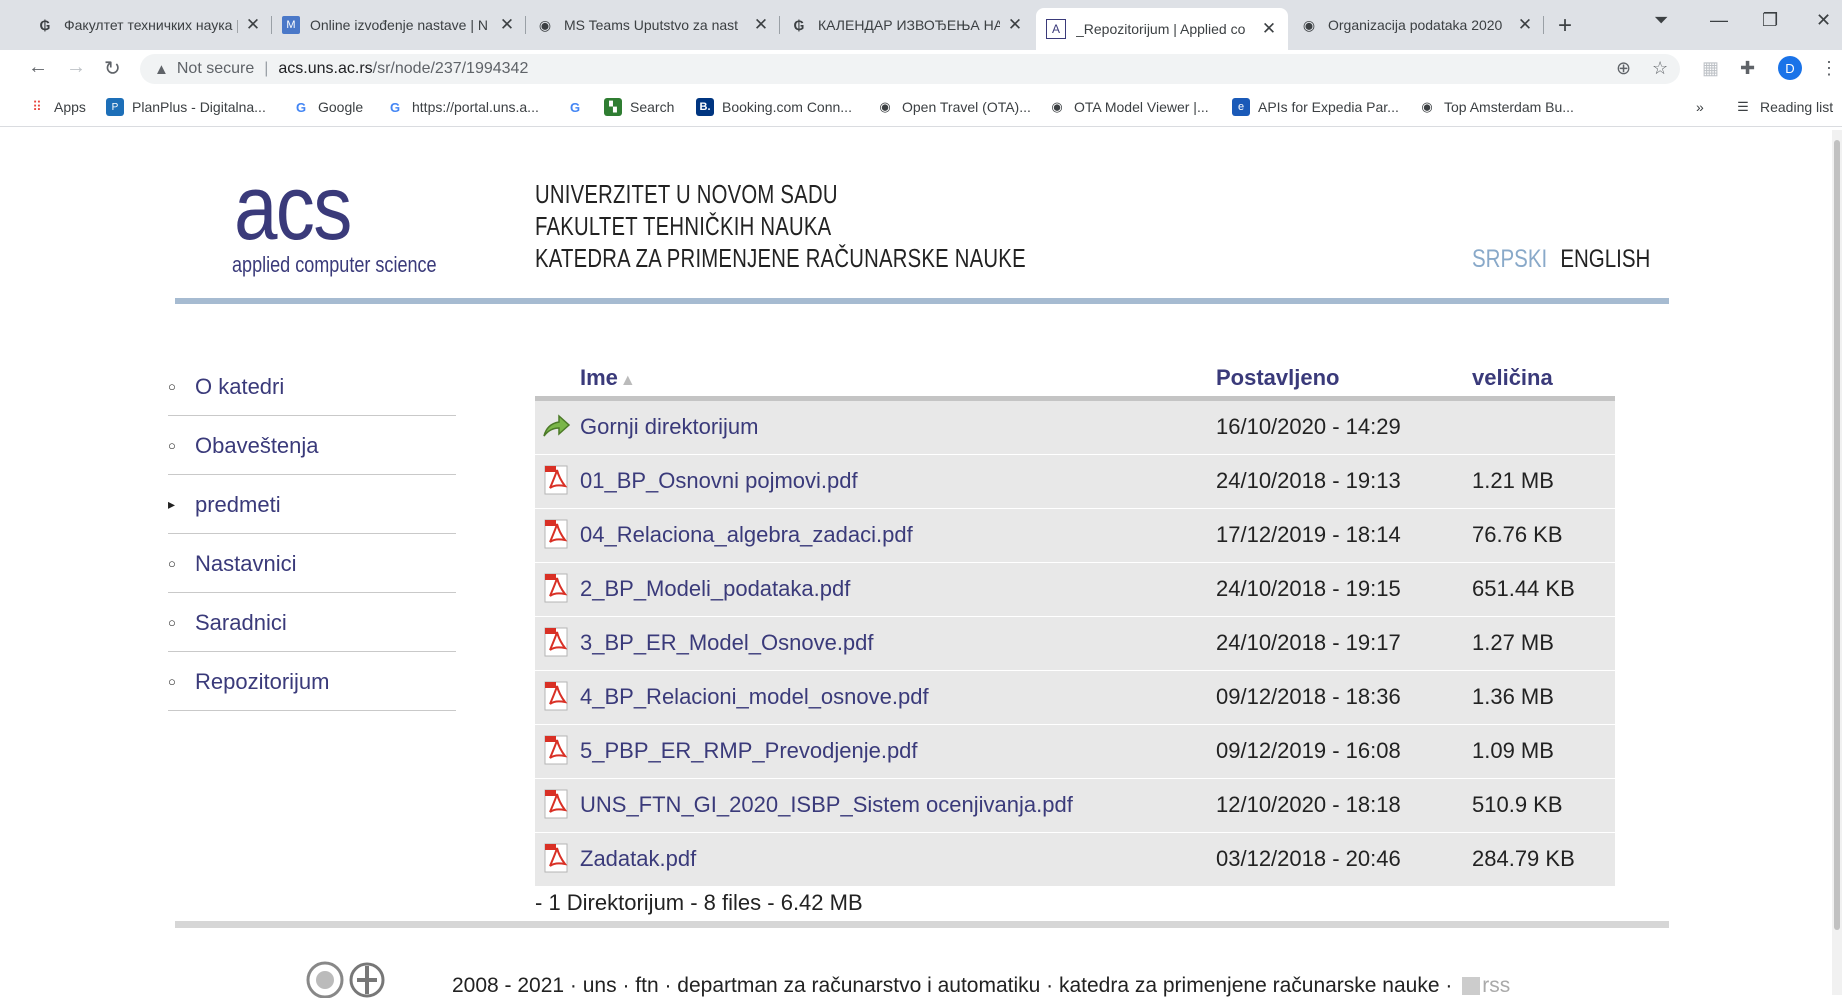 Image resolution: width=1842 pixels, height=1003 pixels. I want to click on file-name-link: 04_Relaciona_algebra_zadaci.pdf, so click(746, 535).